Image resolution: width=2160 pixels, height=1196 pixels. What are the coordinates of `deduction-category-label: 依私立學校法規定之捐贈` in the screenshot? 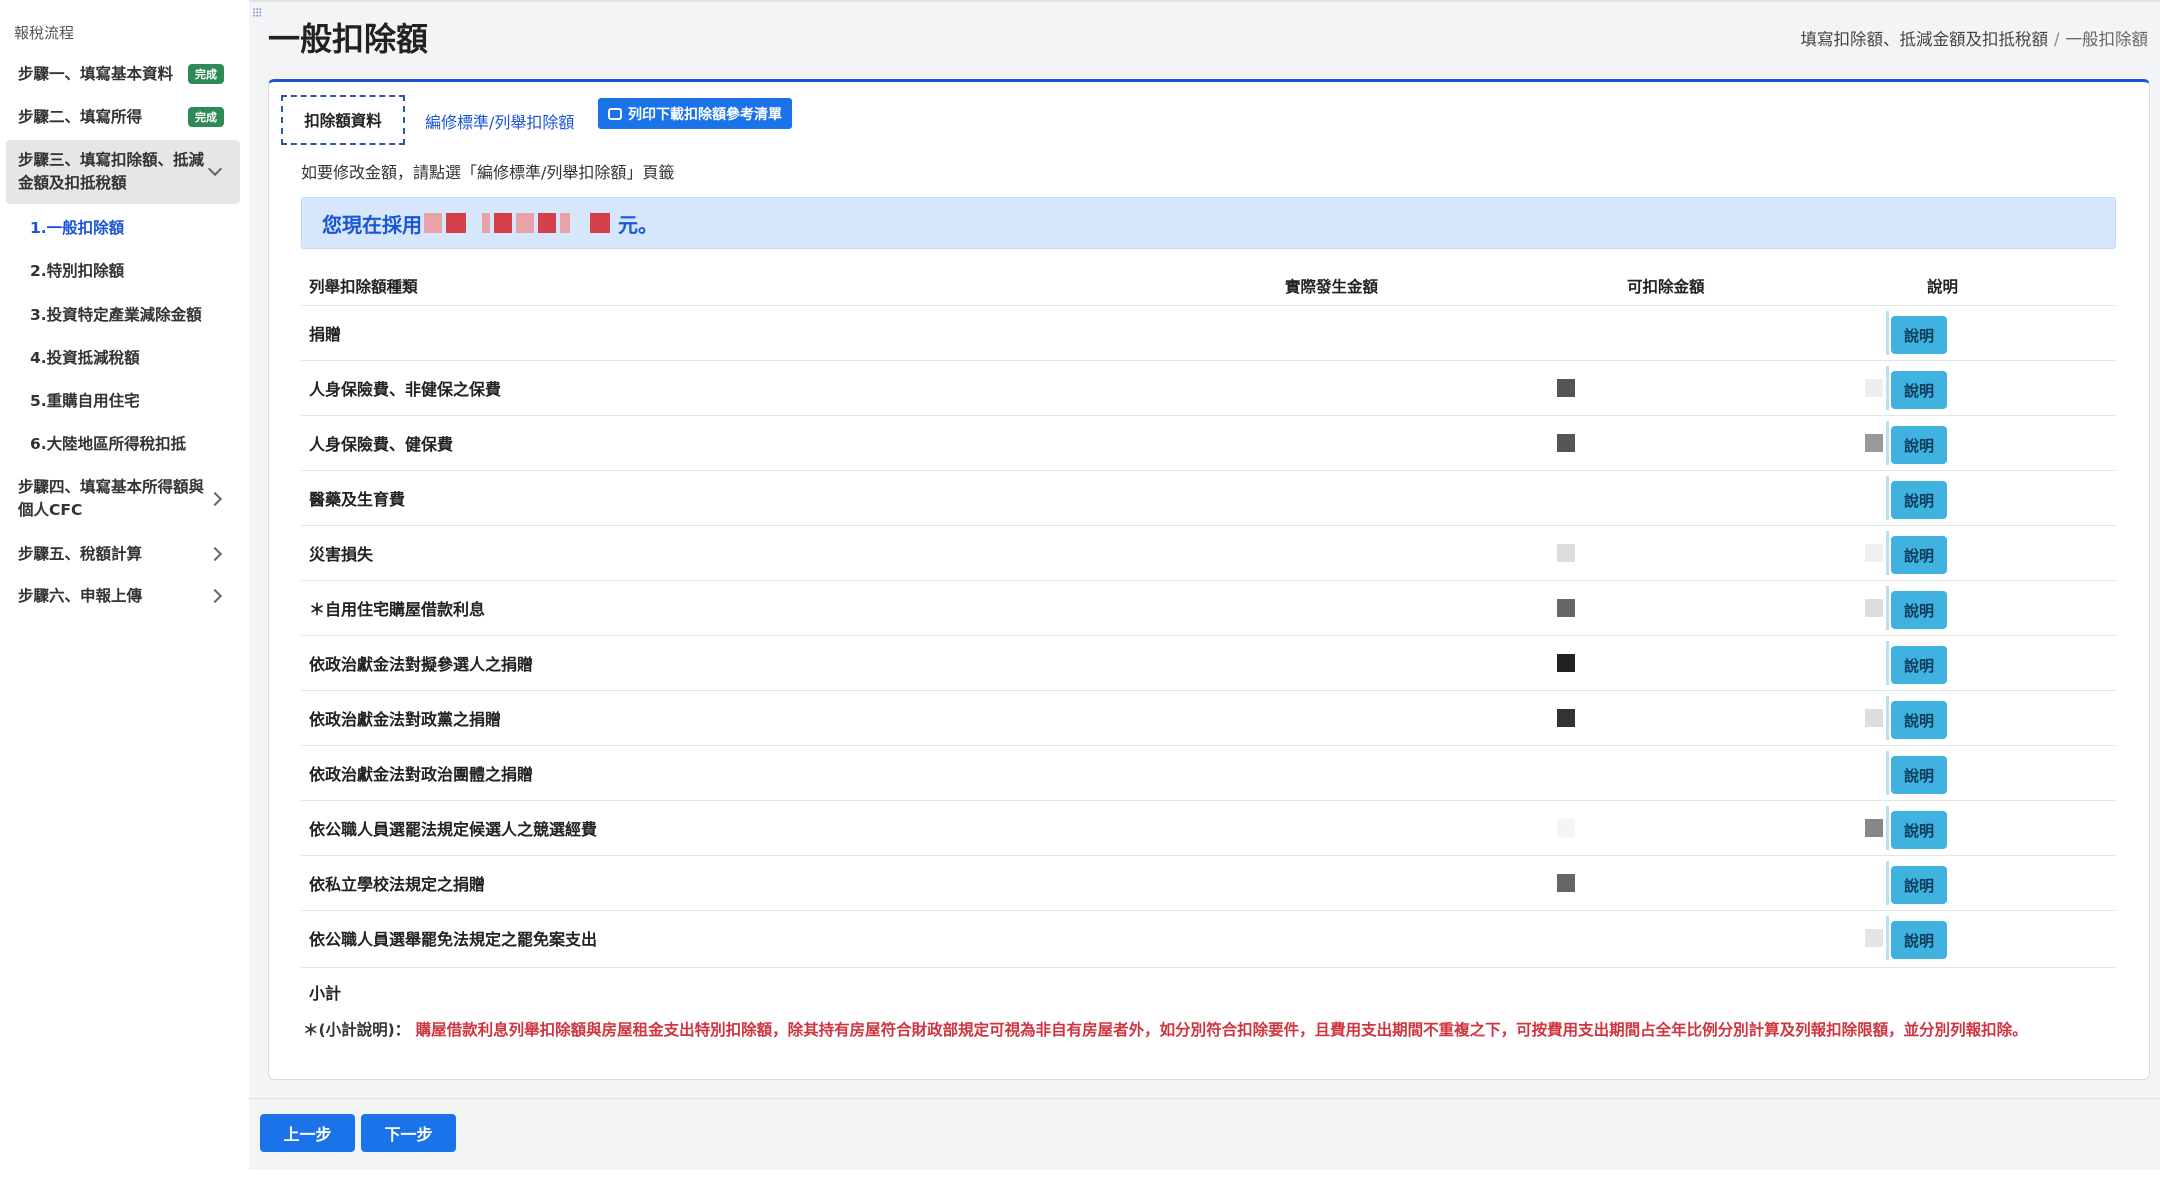 It's located at (397, 884).